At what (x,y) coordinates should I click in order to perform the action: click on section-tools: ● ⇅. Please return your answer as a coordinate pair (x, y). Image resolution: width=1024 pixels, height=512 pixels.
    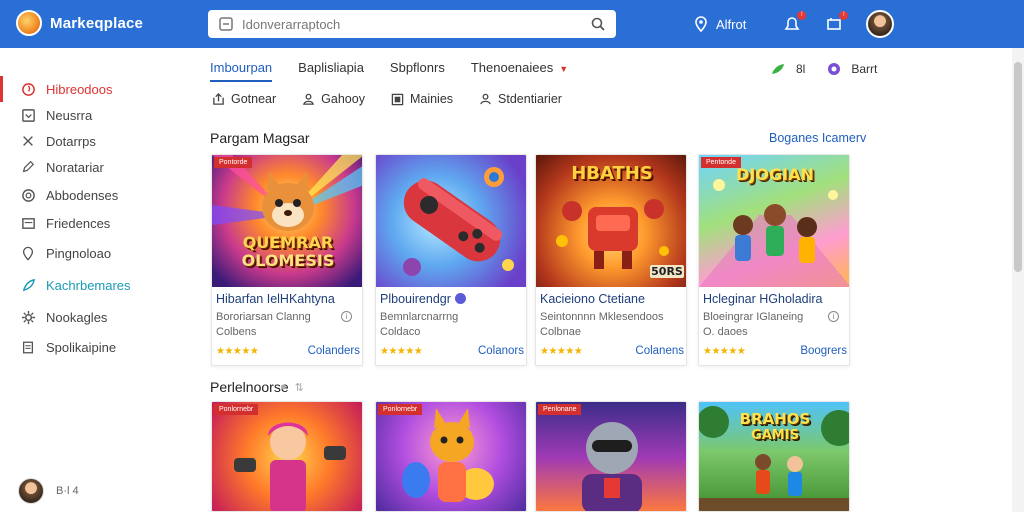
    Looking at the image, I should click on (292, 387).